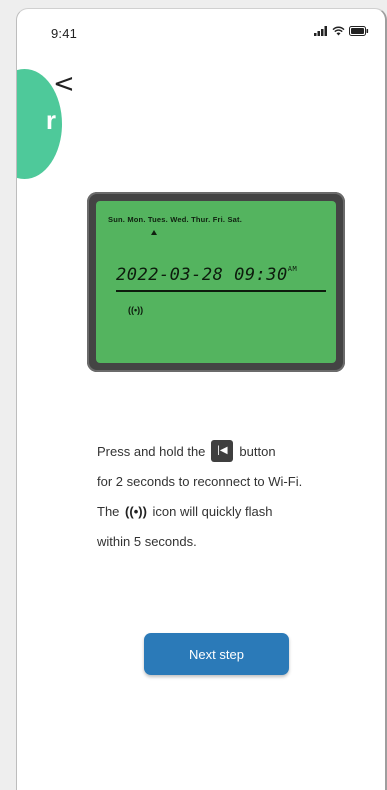  Describe the element at coordinates (221, 291) in the screenshot. I see `lcd-underline` at that location.